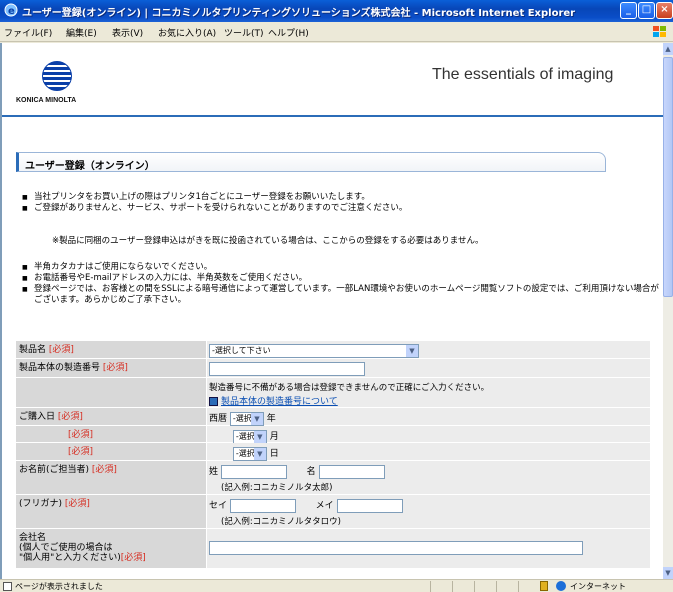 Image resolution: width=673 pixels, height=592 pixels. What do you see at coordinates (332, 116) in the screenshot?
I see `header-divider` at bounding box center [332, 116].